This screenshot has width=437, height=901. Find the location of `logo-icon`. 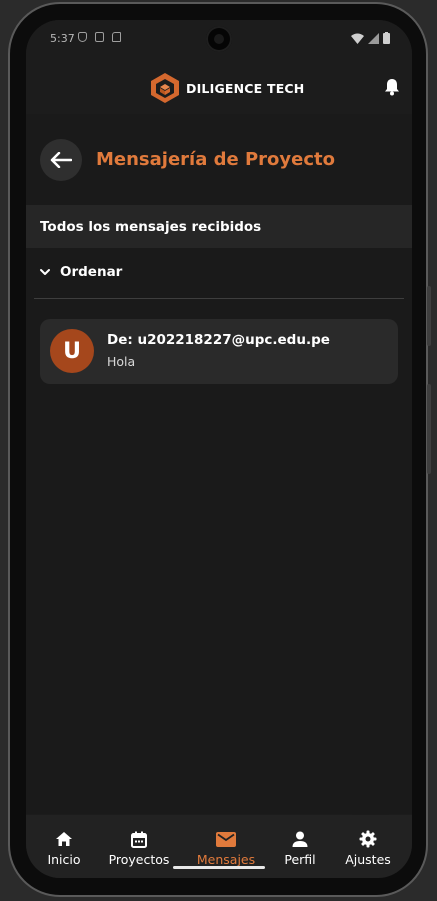

logo-icon is located at coordinates (165, 88).